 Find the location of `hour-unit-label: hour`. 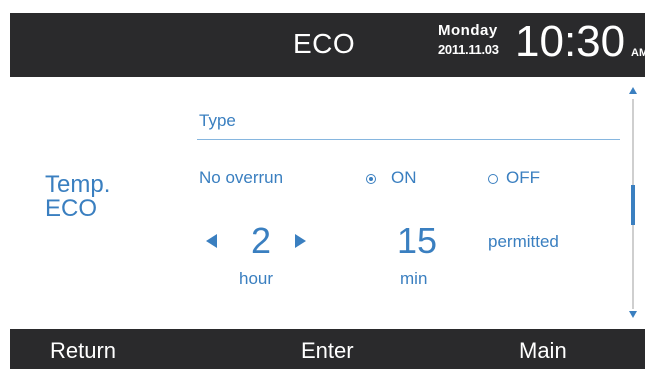

hour-unit-label: hour is located at coordinates (256, 278).